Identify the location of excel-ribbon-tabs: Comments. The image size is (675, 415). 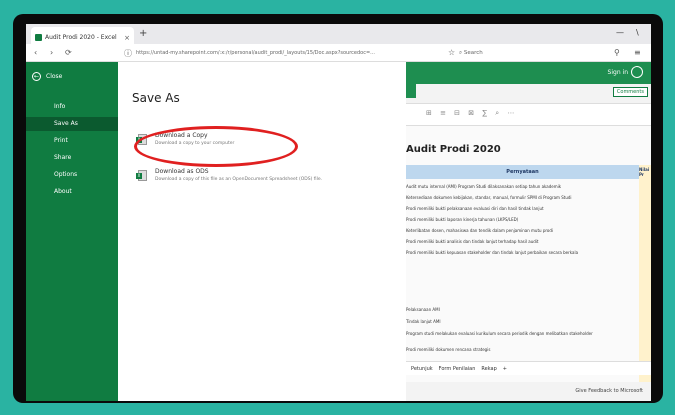
(528, 94).